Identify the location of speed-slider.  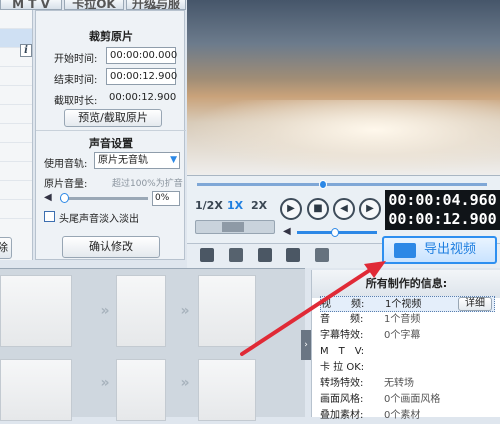
(235, 227).